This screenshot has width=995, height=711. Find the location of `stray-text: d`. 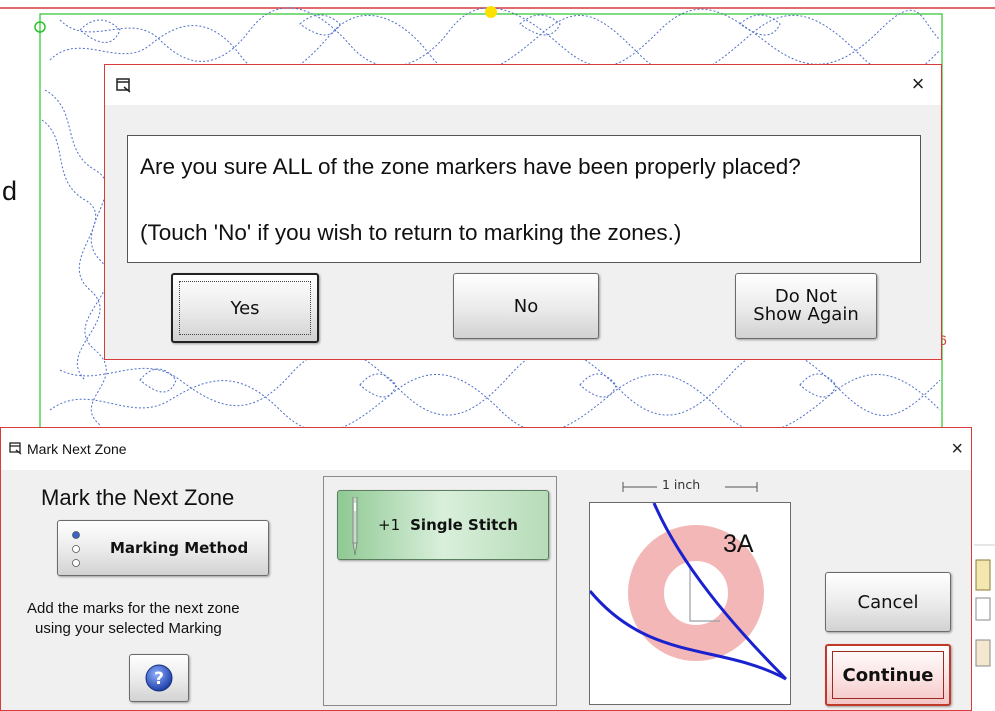

stray-text: d is located at coordinates (10, 191).